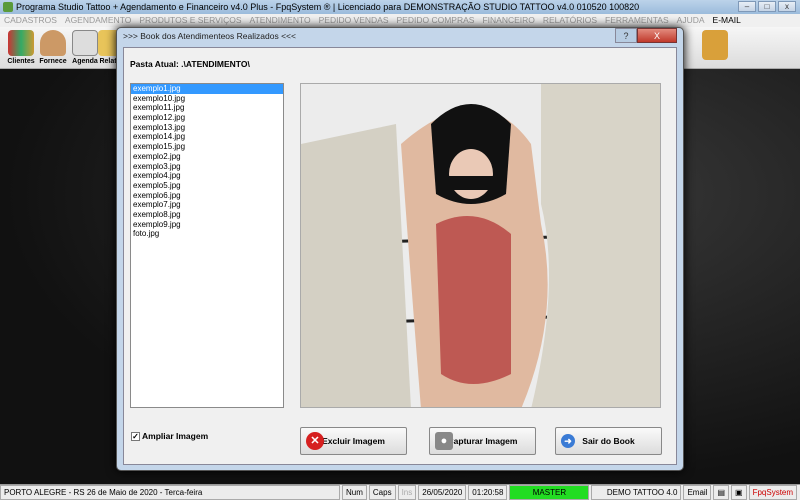 The height and width of the screenshot is (500, 800). I want to click on fornece-label: Fornece, so click(53, 61).